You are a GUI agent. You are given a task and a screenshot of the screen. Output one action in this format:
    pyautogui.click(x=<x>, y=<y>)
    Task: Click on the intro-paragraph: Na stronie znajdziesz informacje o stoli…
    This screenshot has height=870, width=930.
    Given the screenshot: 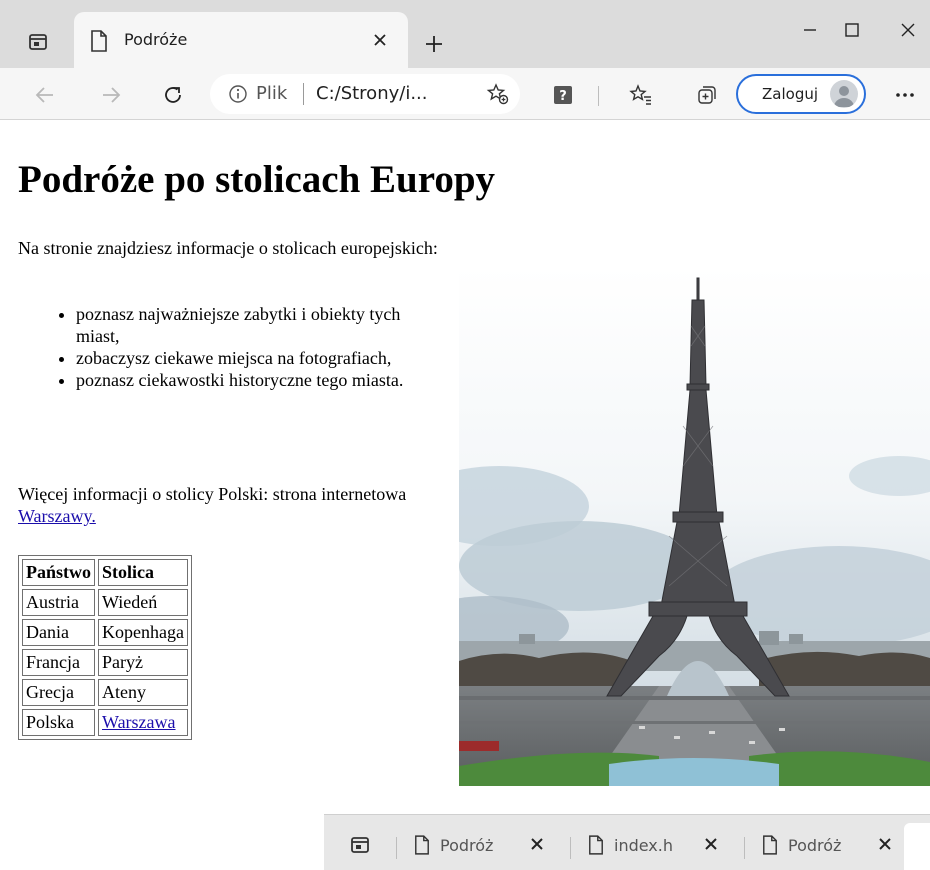 What is the action you would take?
    pyautogui.click(x=228, y=248)
    